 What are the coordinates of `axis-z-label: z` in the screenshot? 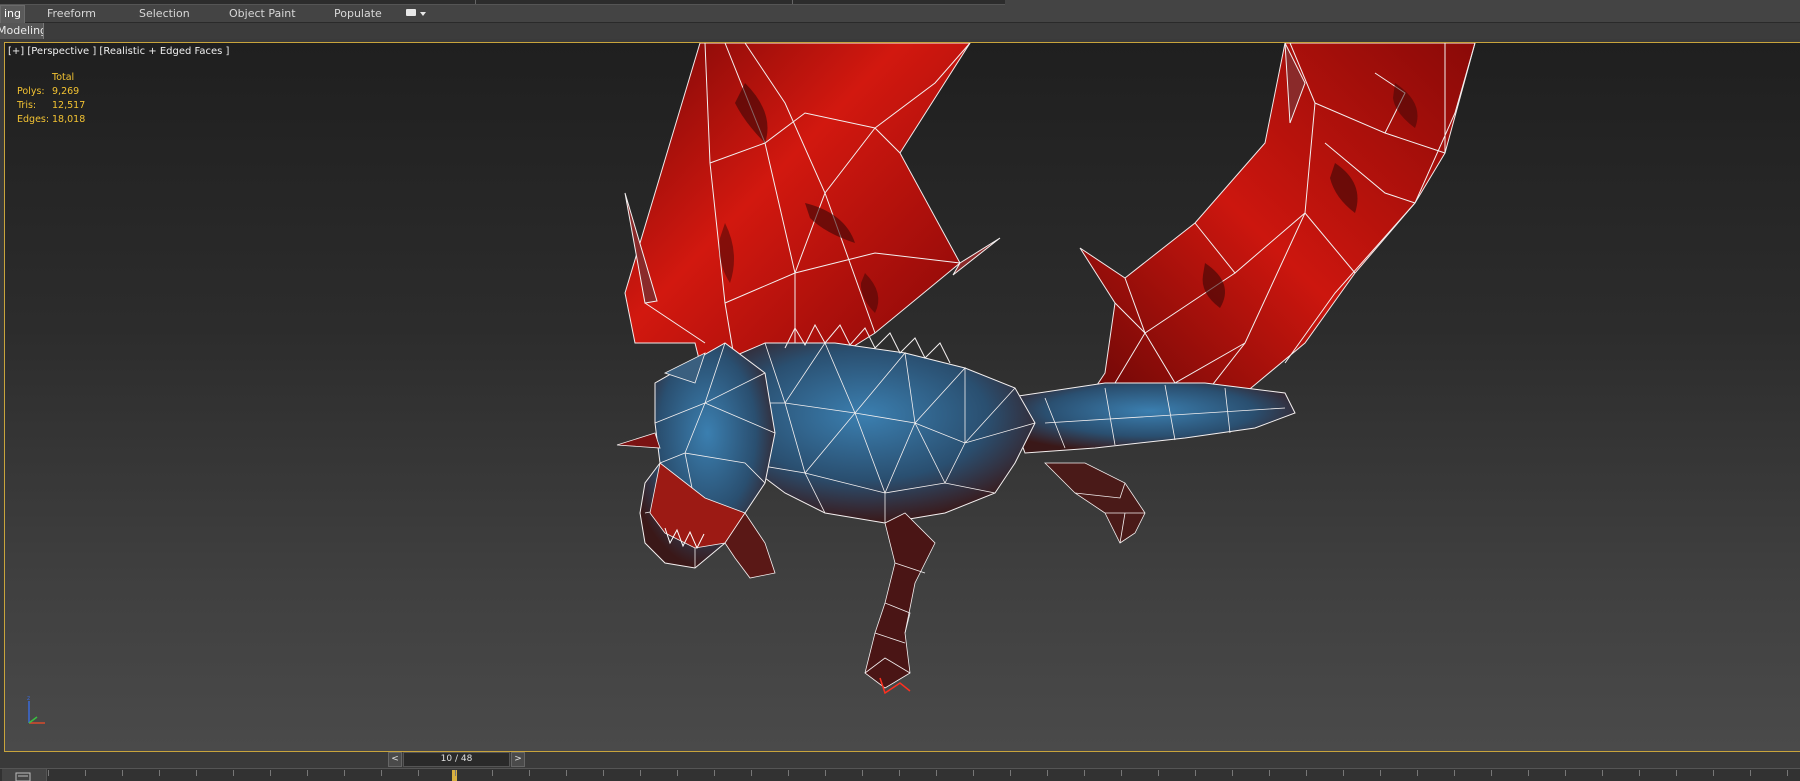 It's located at (28, 698).